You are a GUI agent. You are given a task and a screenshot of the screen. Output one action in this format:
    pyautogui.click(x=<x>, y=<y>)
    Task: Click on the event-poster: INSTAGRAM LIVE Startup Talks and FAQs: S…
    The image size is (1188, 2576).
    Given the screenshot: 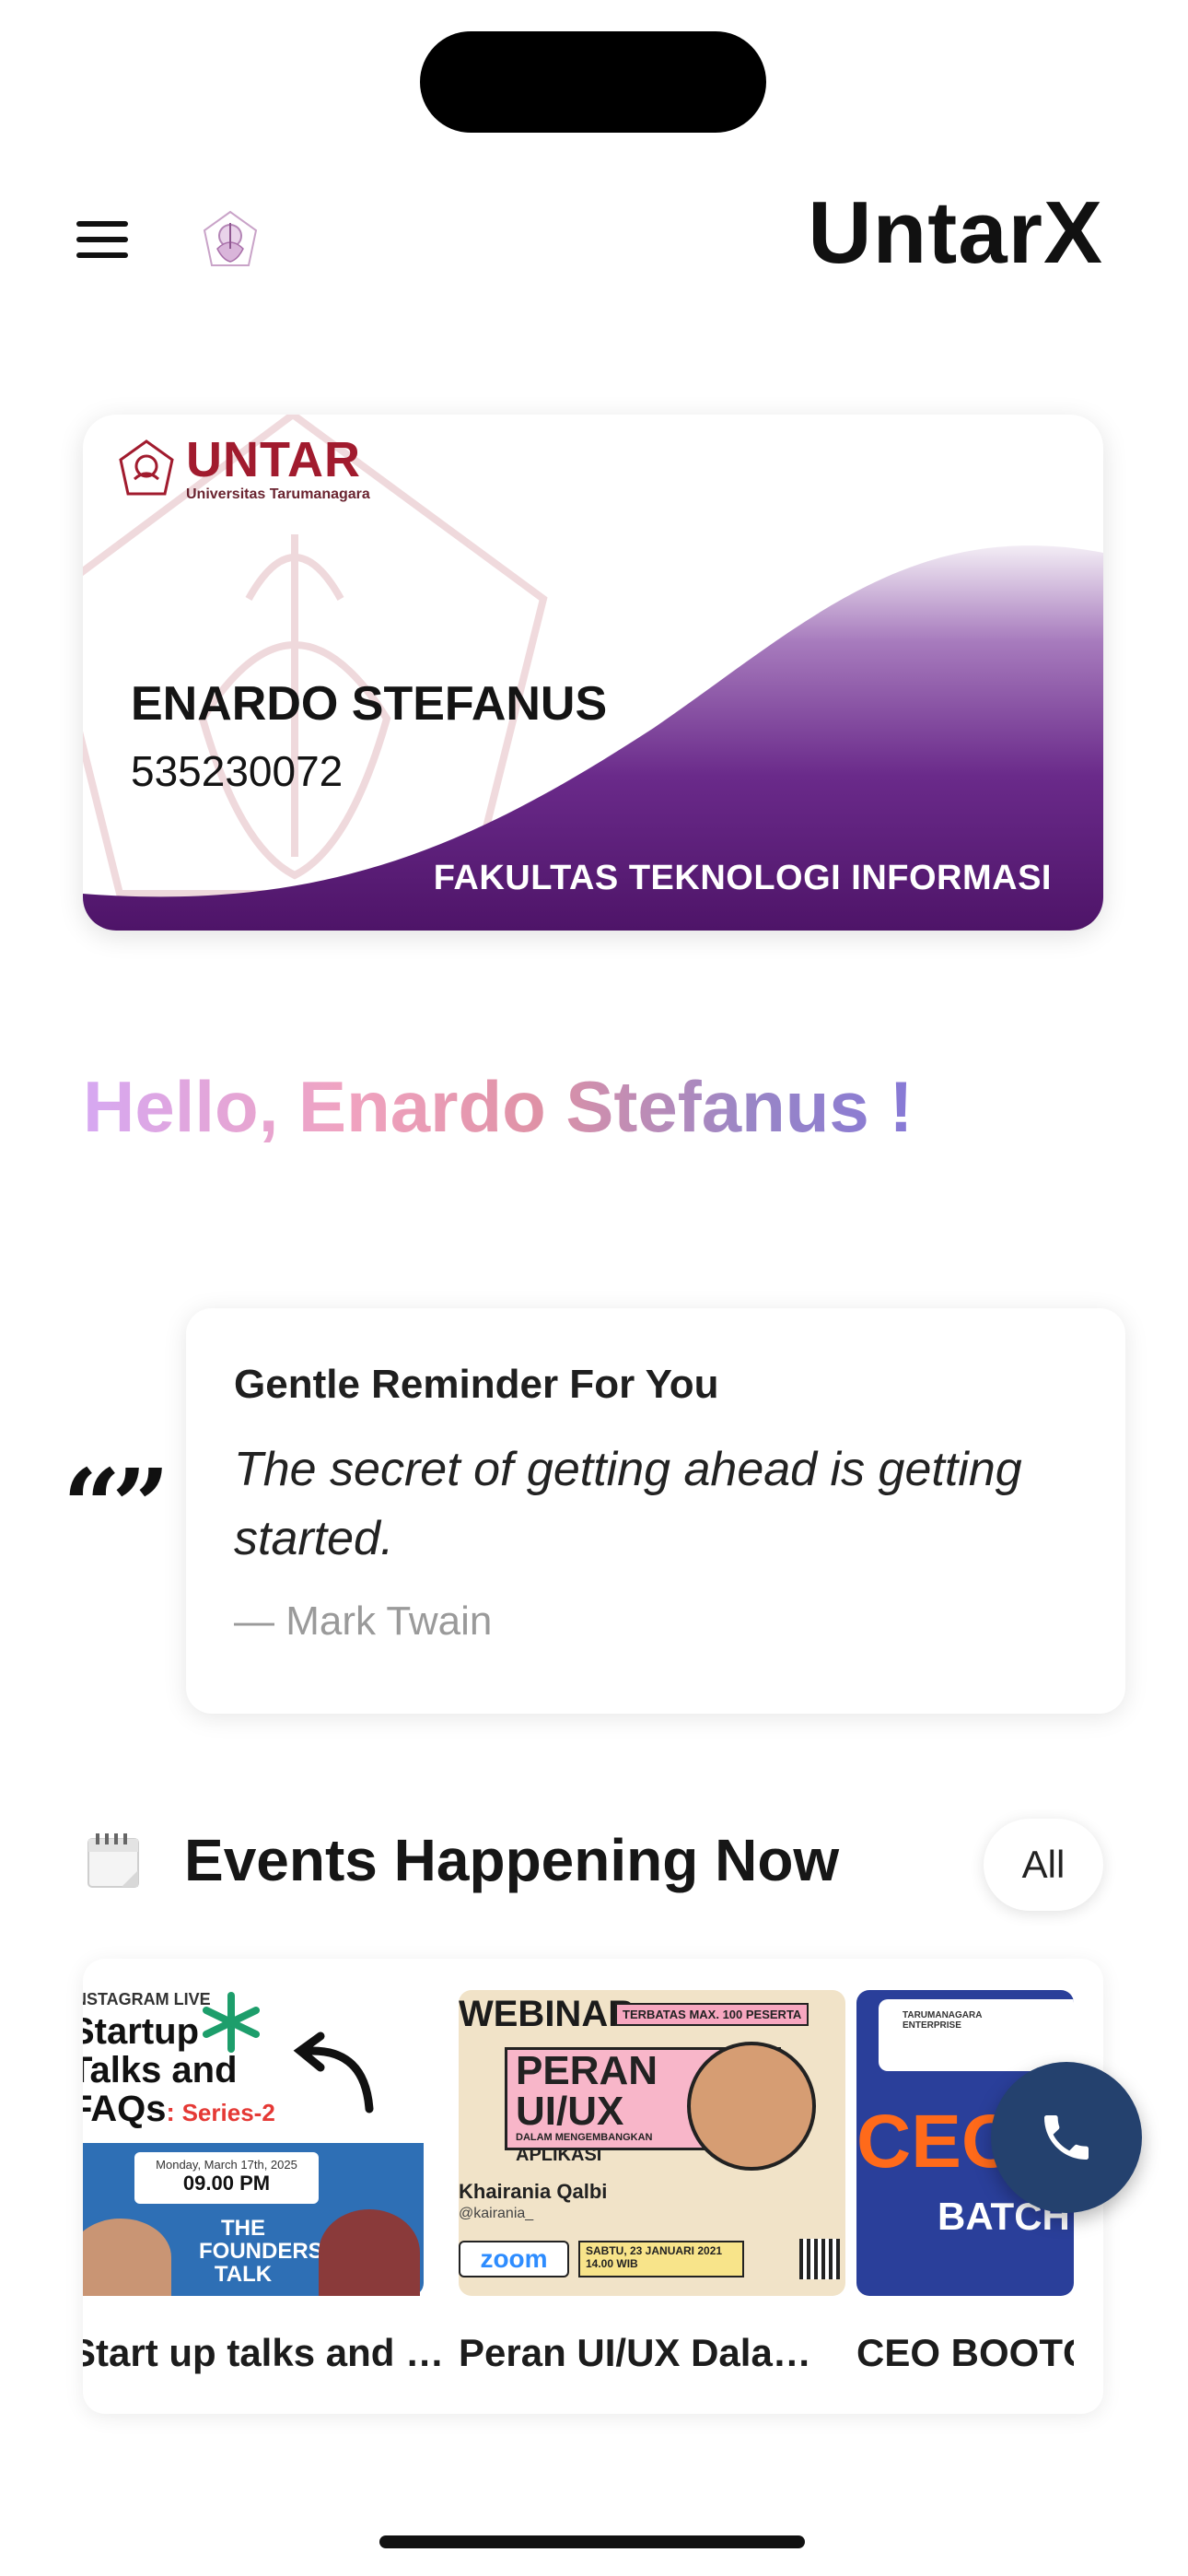 What is the action you would take?
    pyautogui.click(x=270, y=2143)
    